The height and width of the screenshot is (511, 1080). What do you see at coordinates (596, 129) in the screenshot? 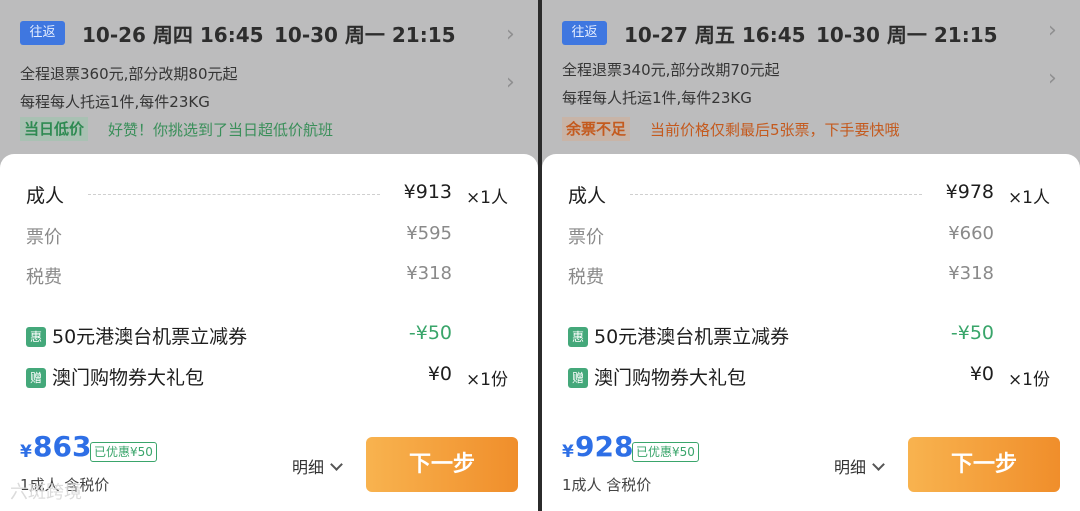
I see `low-stock-badge: 余票不足` at bounding box center [596, 129].